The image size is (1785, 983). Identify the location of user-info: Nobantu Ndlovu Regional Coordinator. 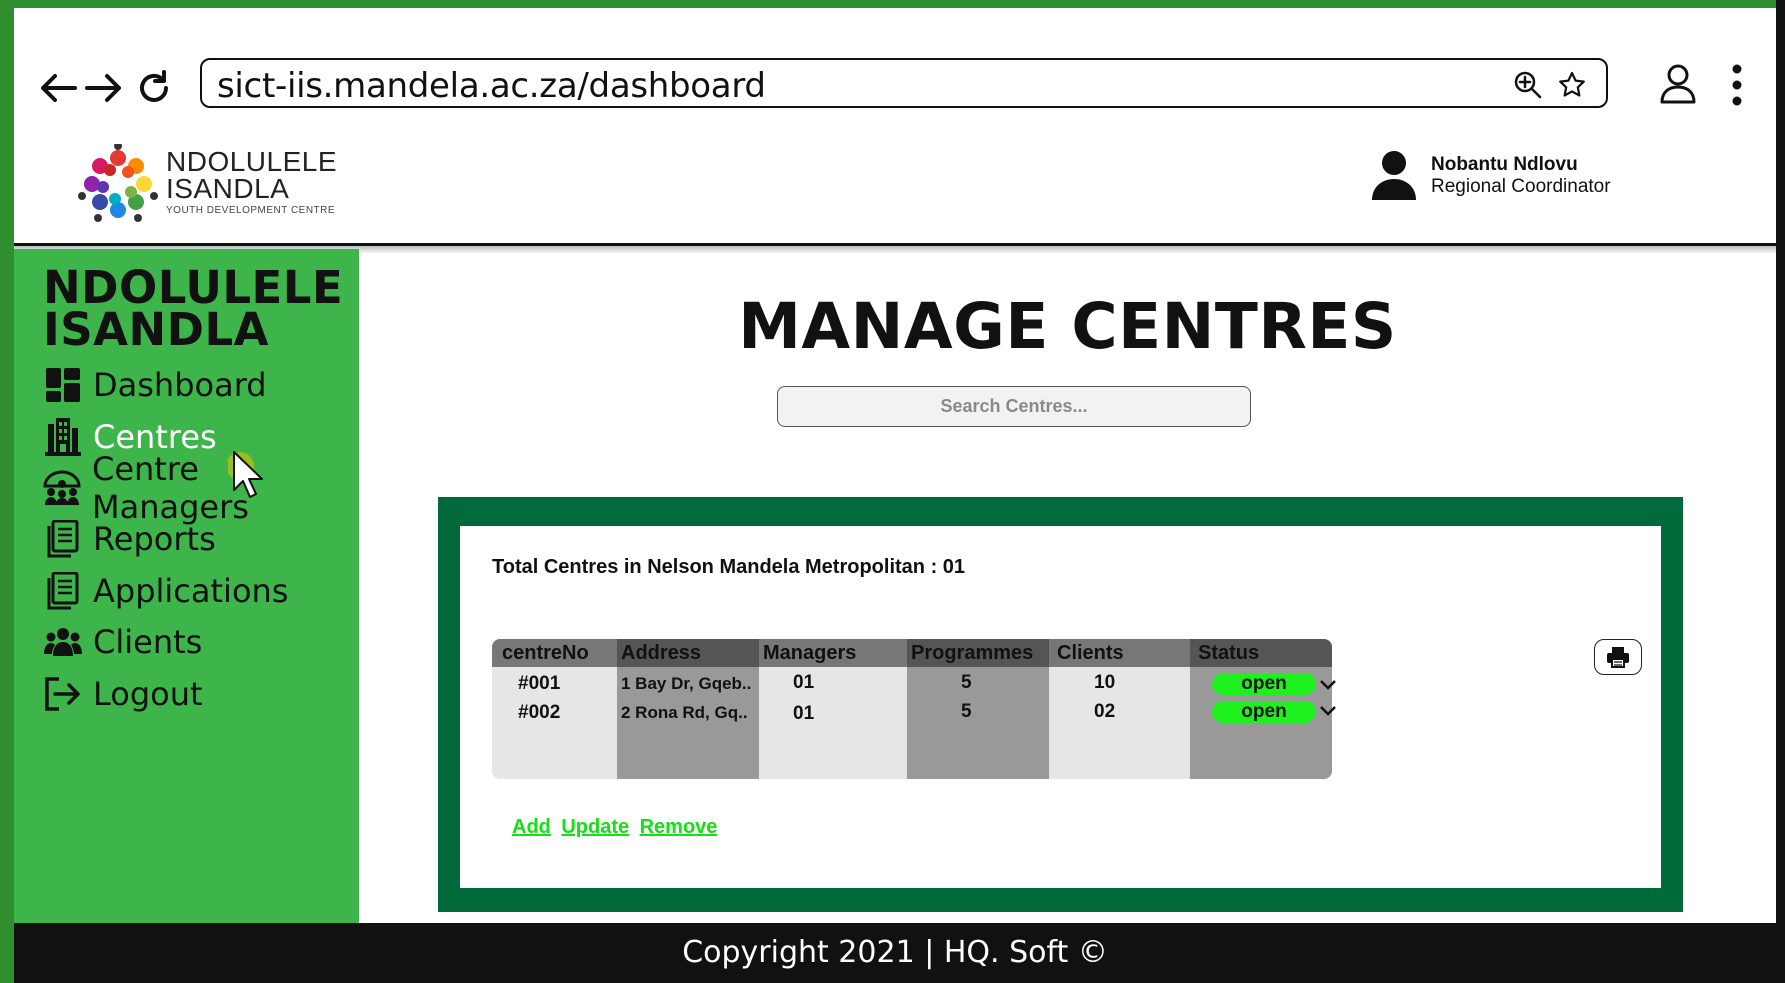
(1490, 176).